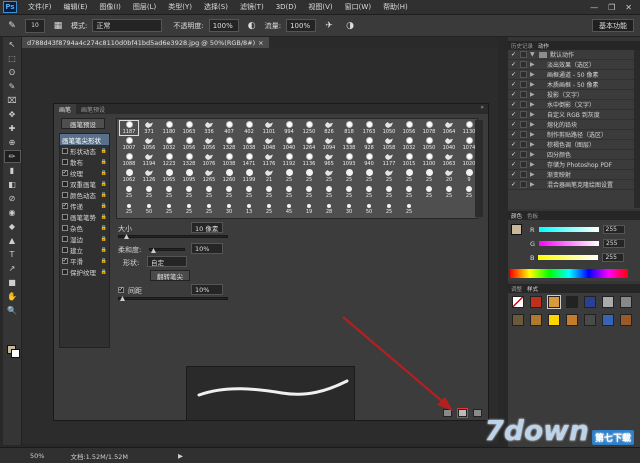  Describe the element at coordinates (395, 7) in the screenshot. I see `menu-help: 帮助(H)` at that location.